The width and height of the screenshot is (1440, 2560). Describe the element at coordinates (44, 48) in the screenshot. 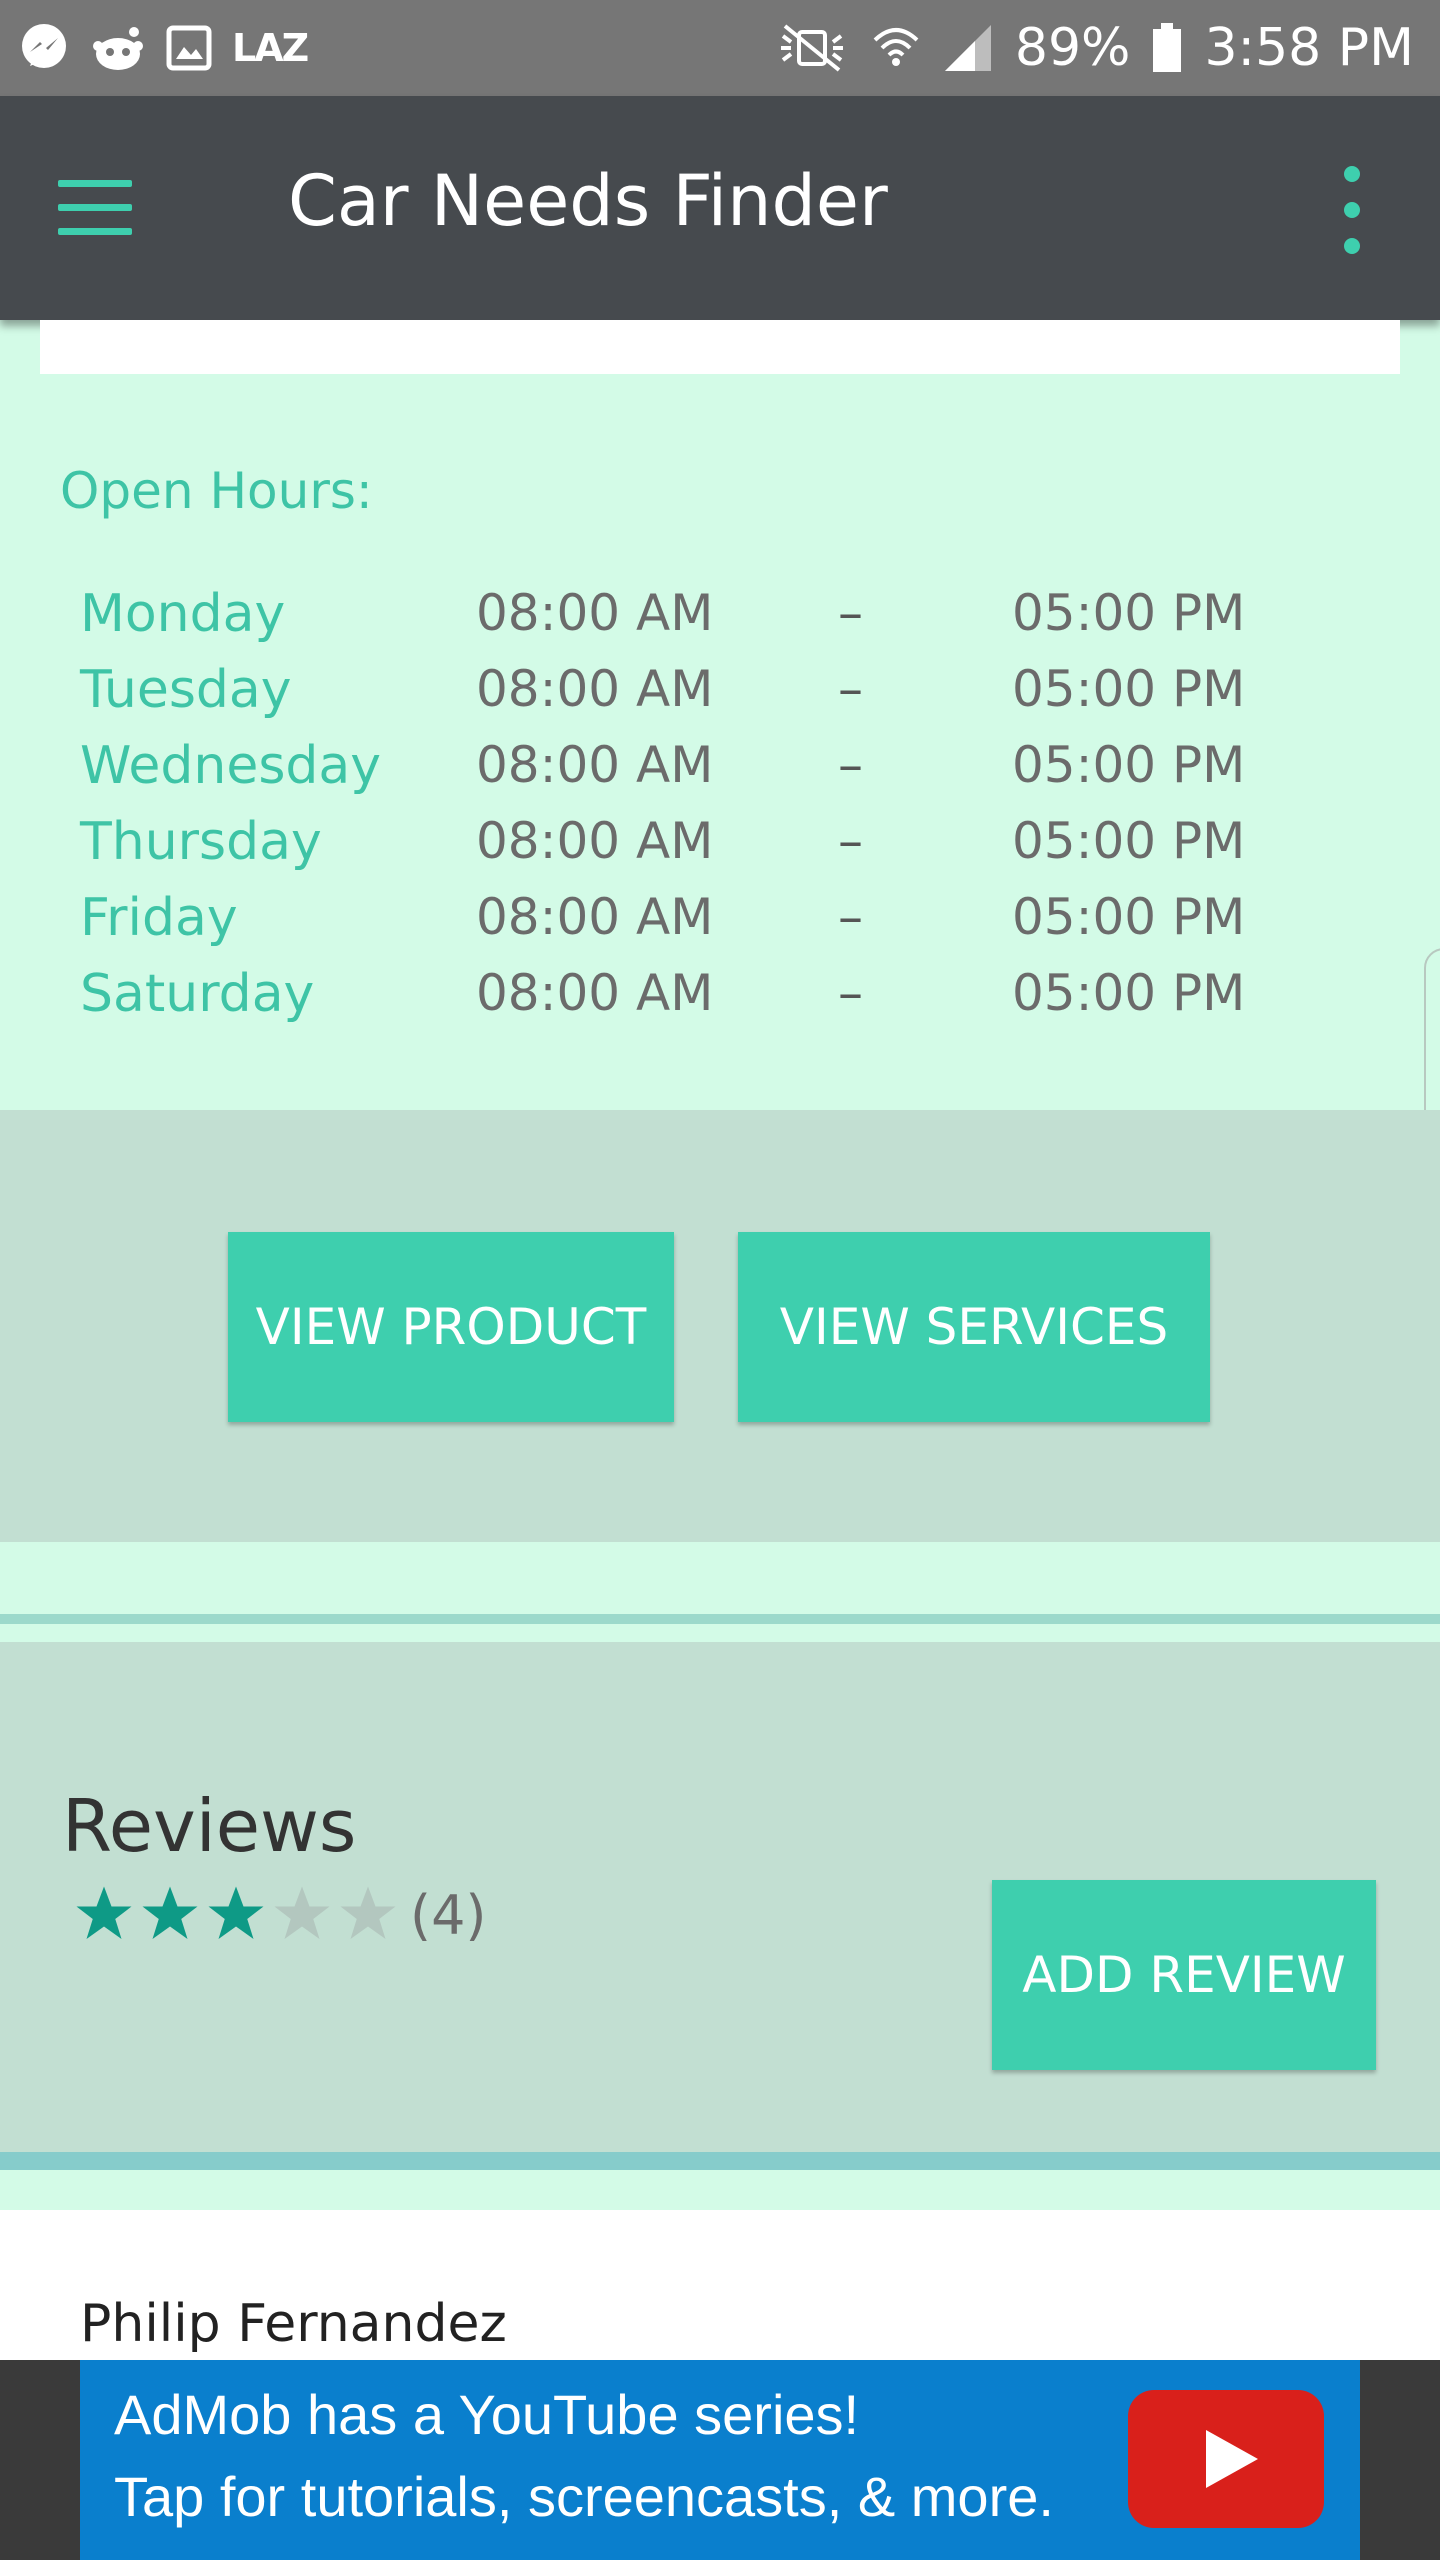

I see `messenger-icon` at that location.